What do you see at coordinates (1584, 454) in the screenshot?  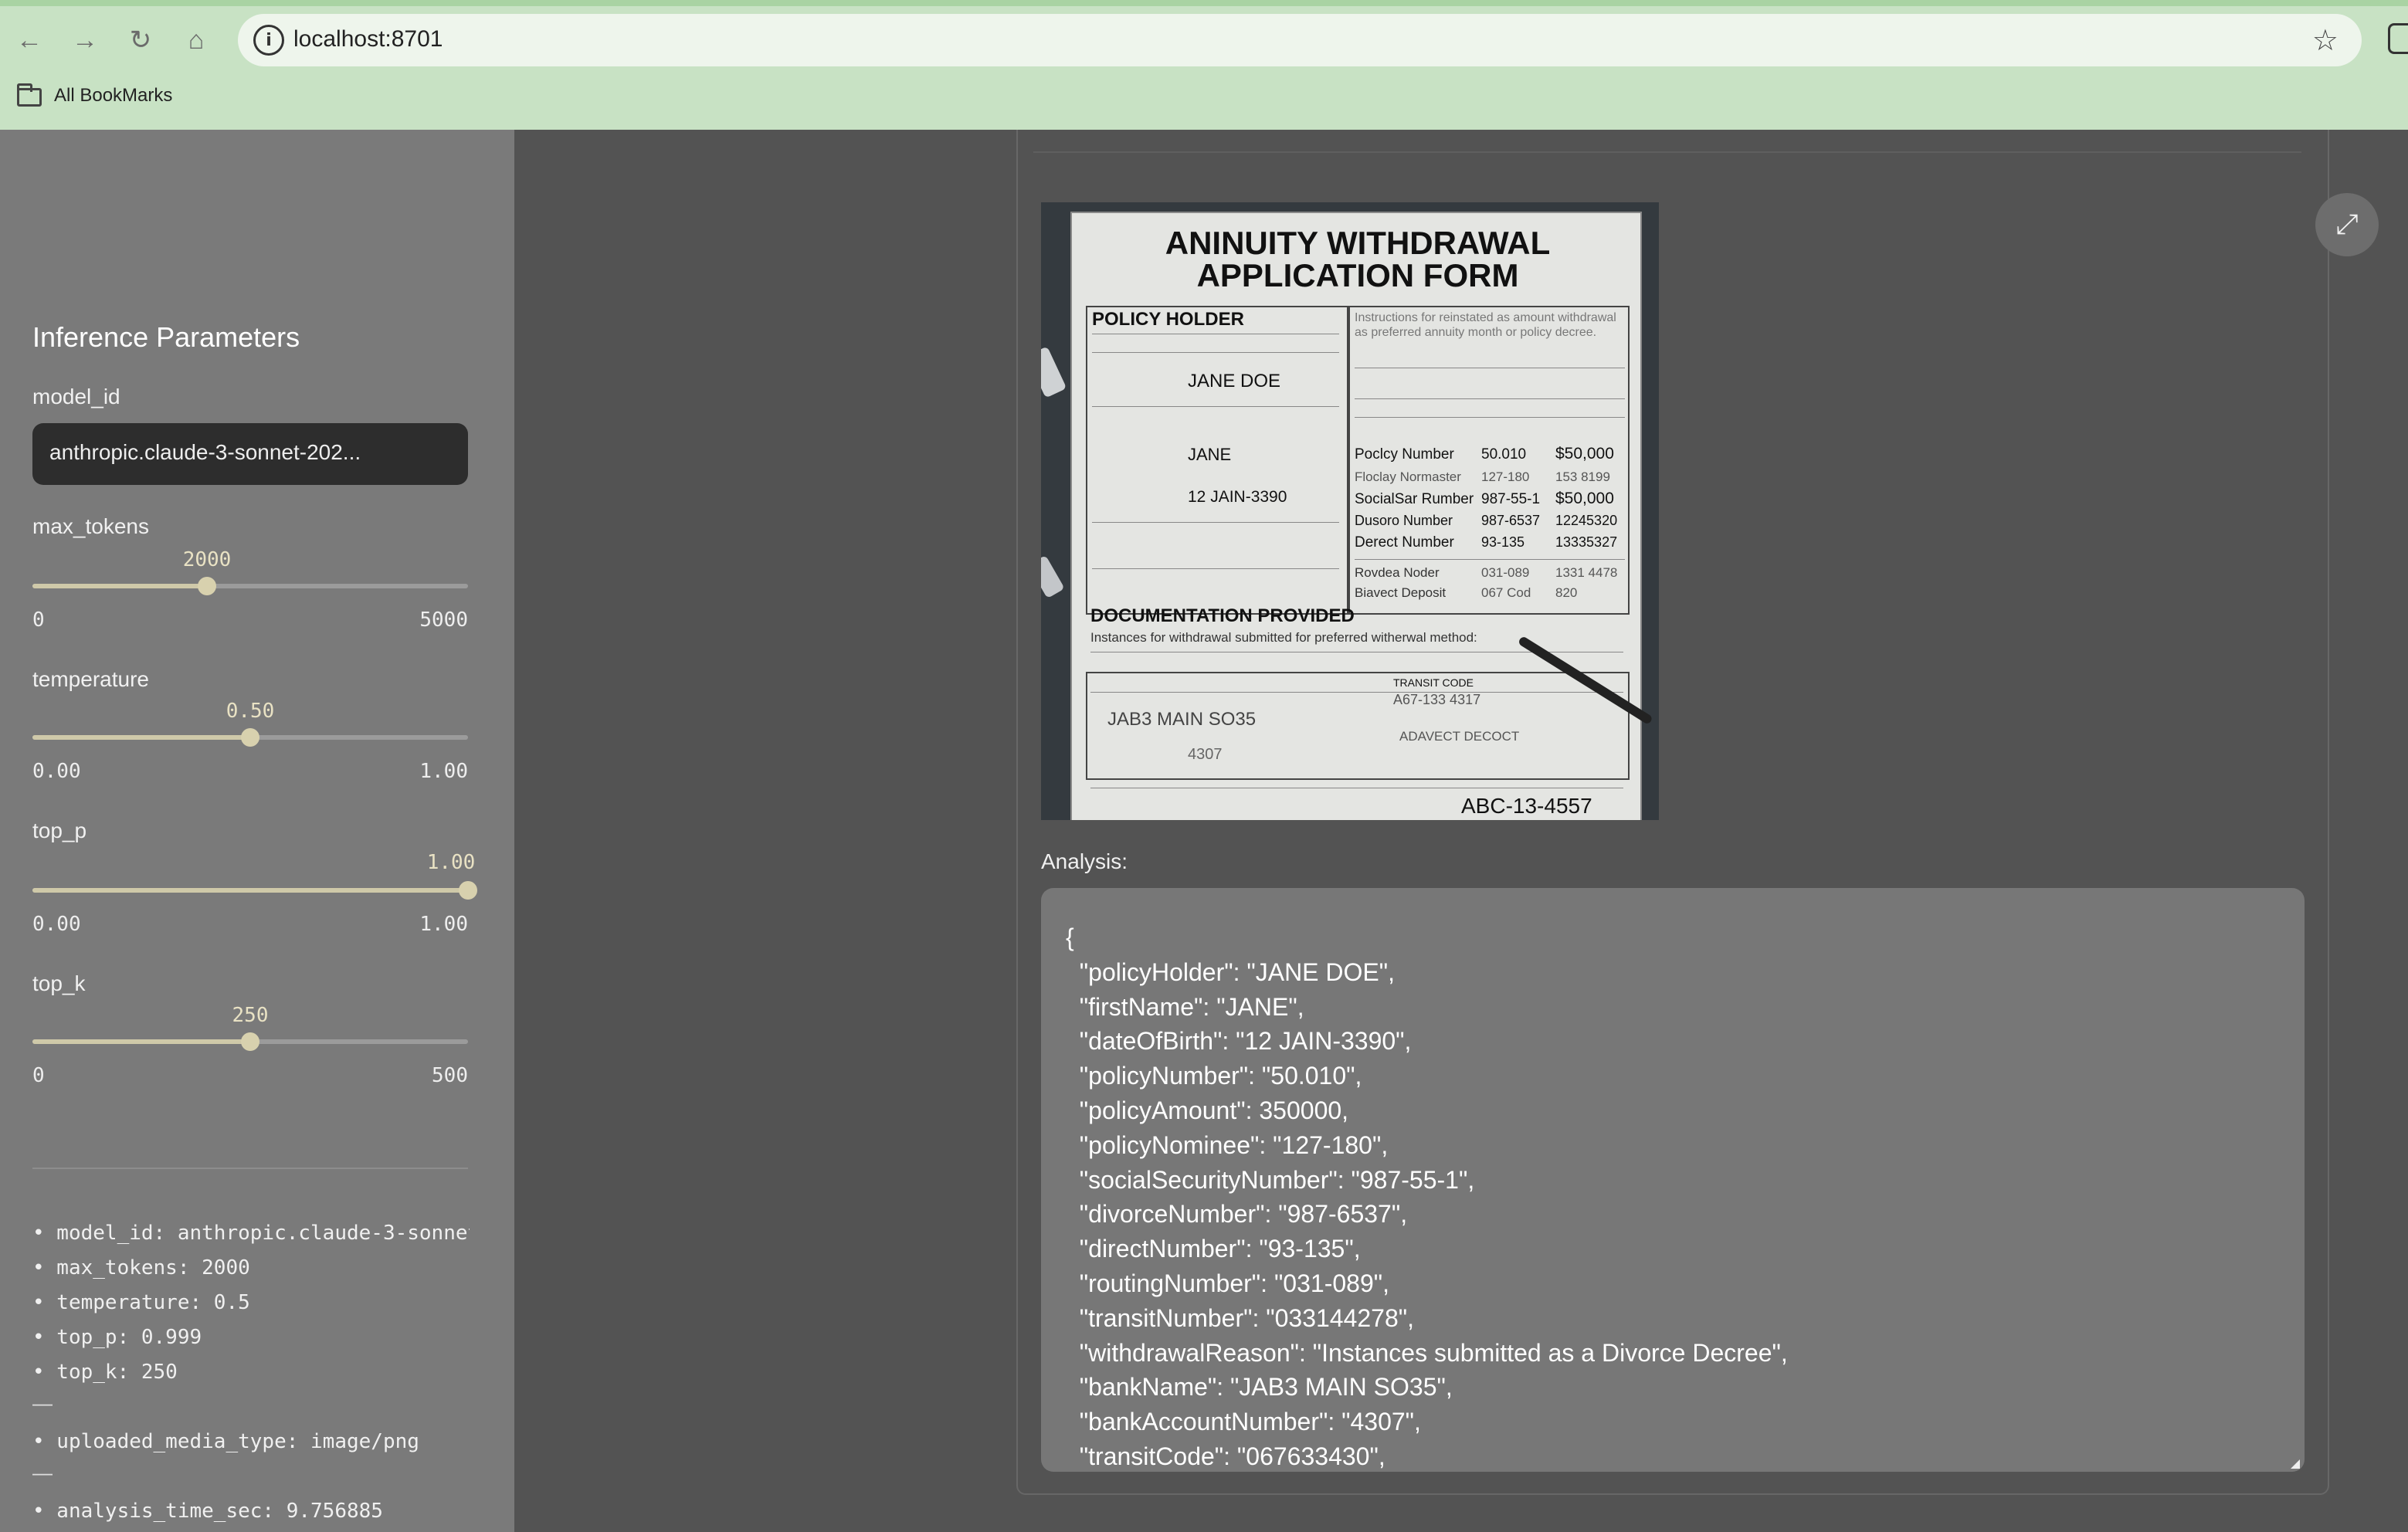 I see `row-value-b: $50,000` at bounding box center [1584, 454].